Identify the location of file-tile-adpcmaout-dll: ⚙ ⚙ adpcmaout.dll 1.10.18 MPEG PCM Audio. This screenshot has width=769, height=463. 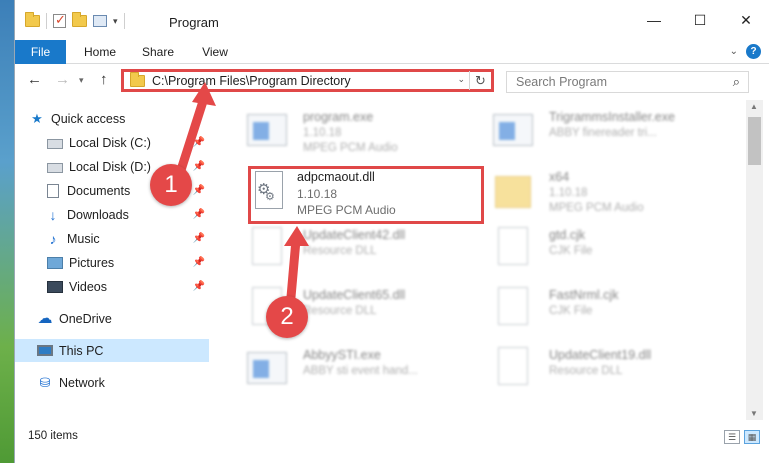
(366, 195).